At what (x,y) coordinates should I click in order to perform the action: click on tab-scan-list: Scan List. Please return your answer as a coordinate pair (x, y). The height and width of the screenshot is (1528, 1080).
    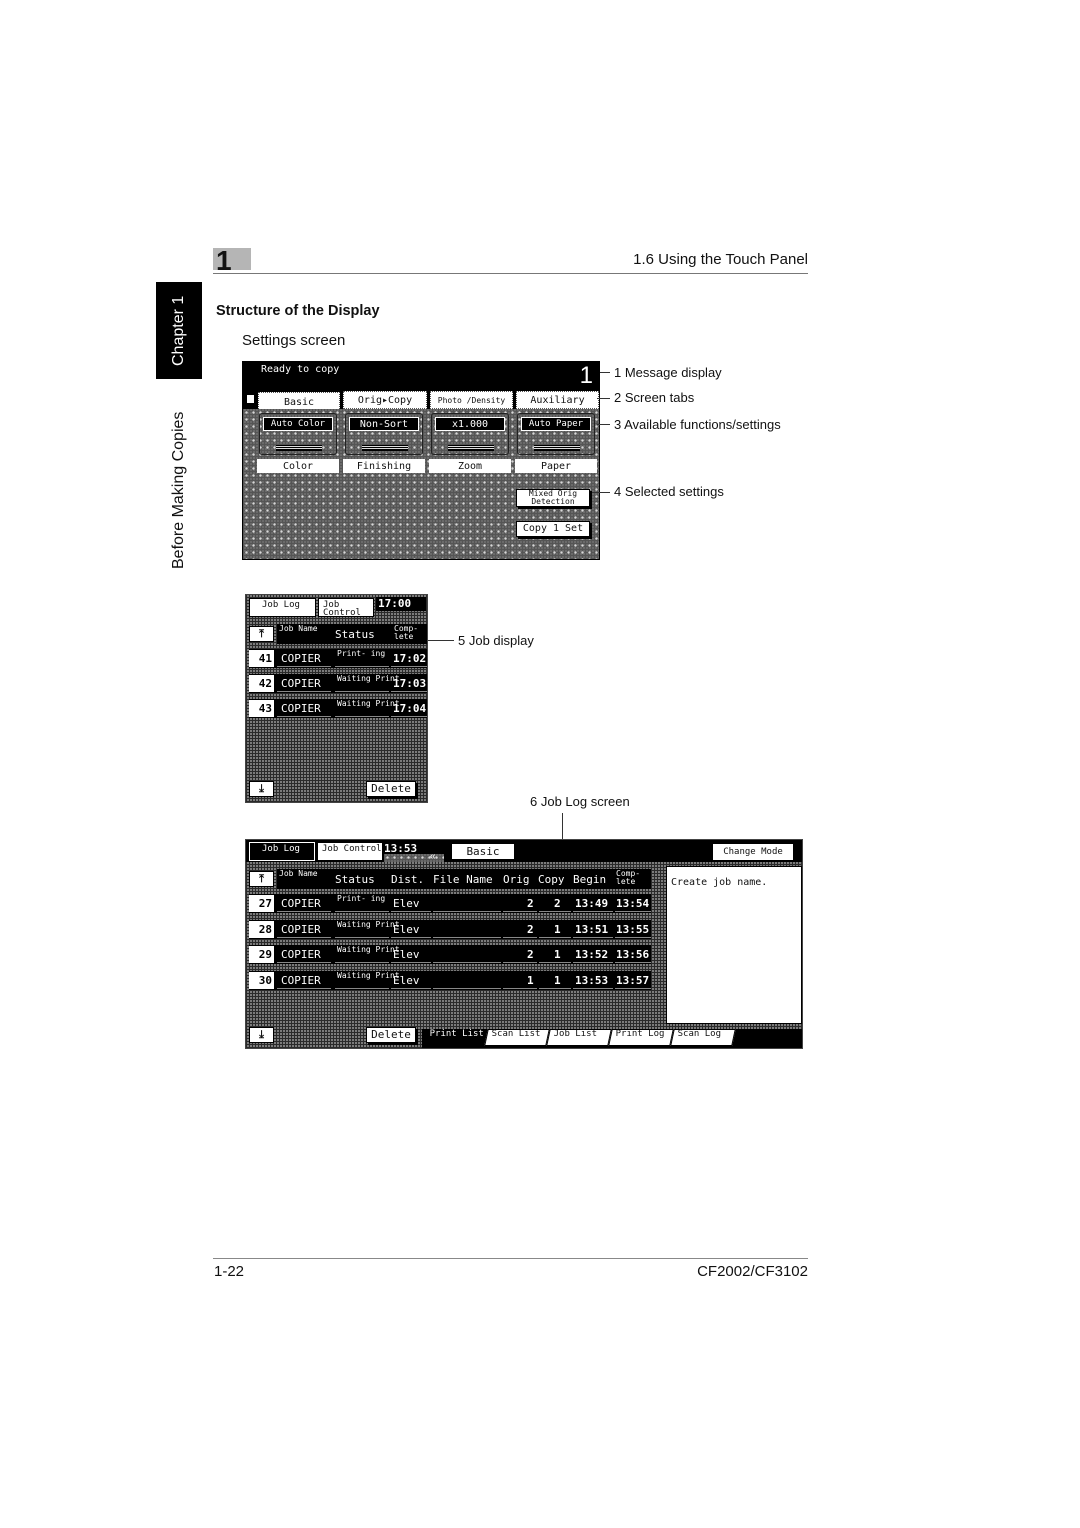
    Looking at the image, I should click on (517, 1037).